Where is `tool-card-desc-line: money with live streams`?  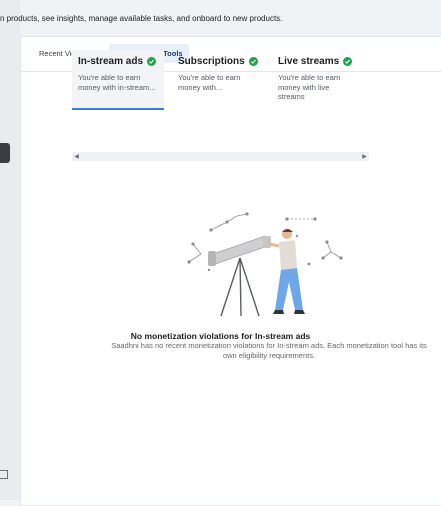
tool-card-desc-line: money with live streams is located at coordinates (304, 92).